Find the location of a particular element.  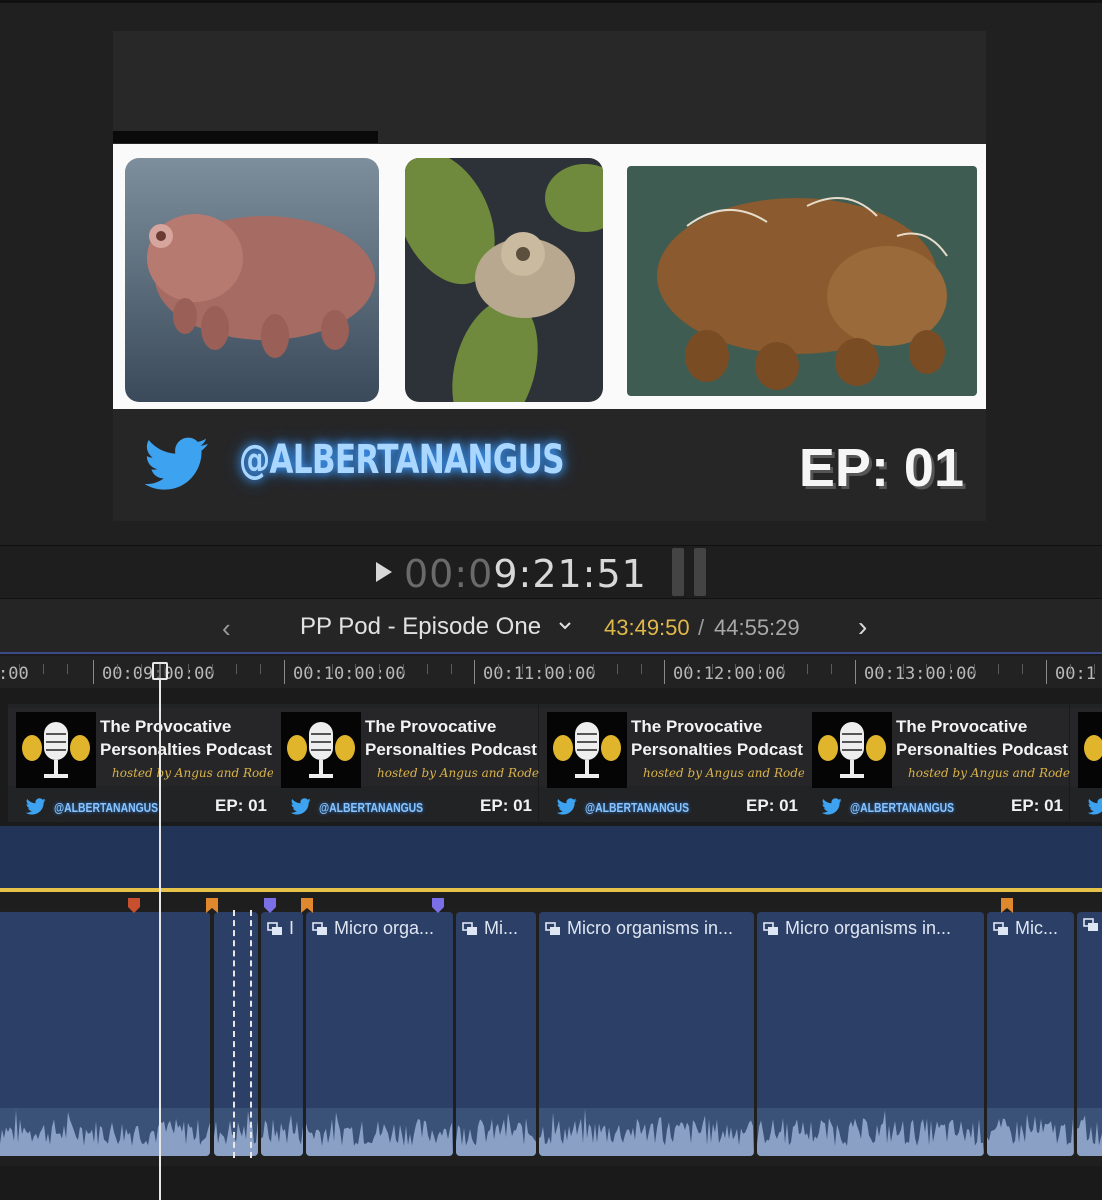

play-icon is located at coordinates (384, 572).